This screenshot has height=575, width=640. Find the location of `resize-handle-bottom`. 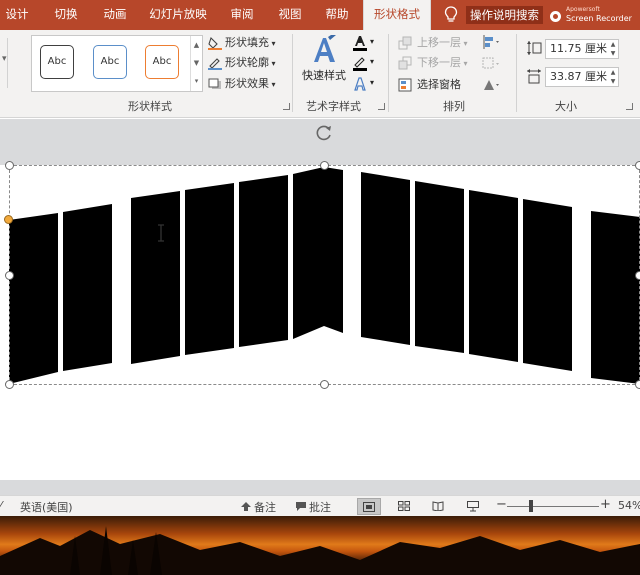

resize-handle-bottom is located at coordinates (324, 384).